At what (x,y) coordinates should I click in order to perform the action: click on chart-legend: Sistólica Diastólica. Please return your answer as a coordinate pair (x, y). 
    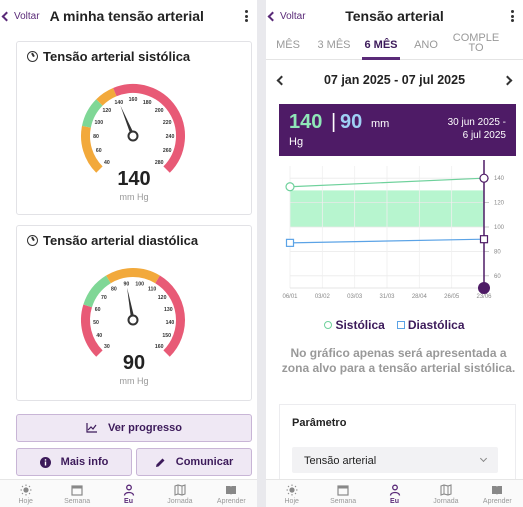
    Looking at the image, I should click on (394, 325).